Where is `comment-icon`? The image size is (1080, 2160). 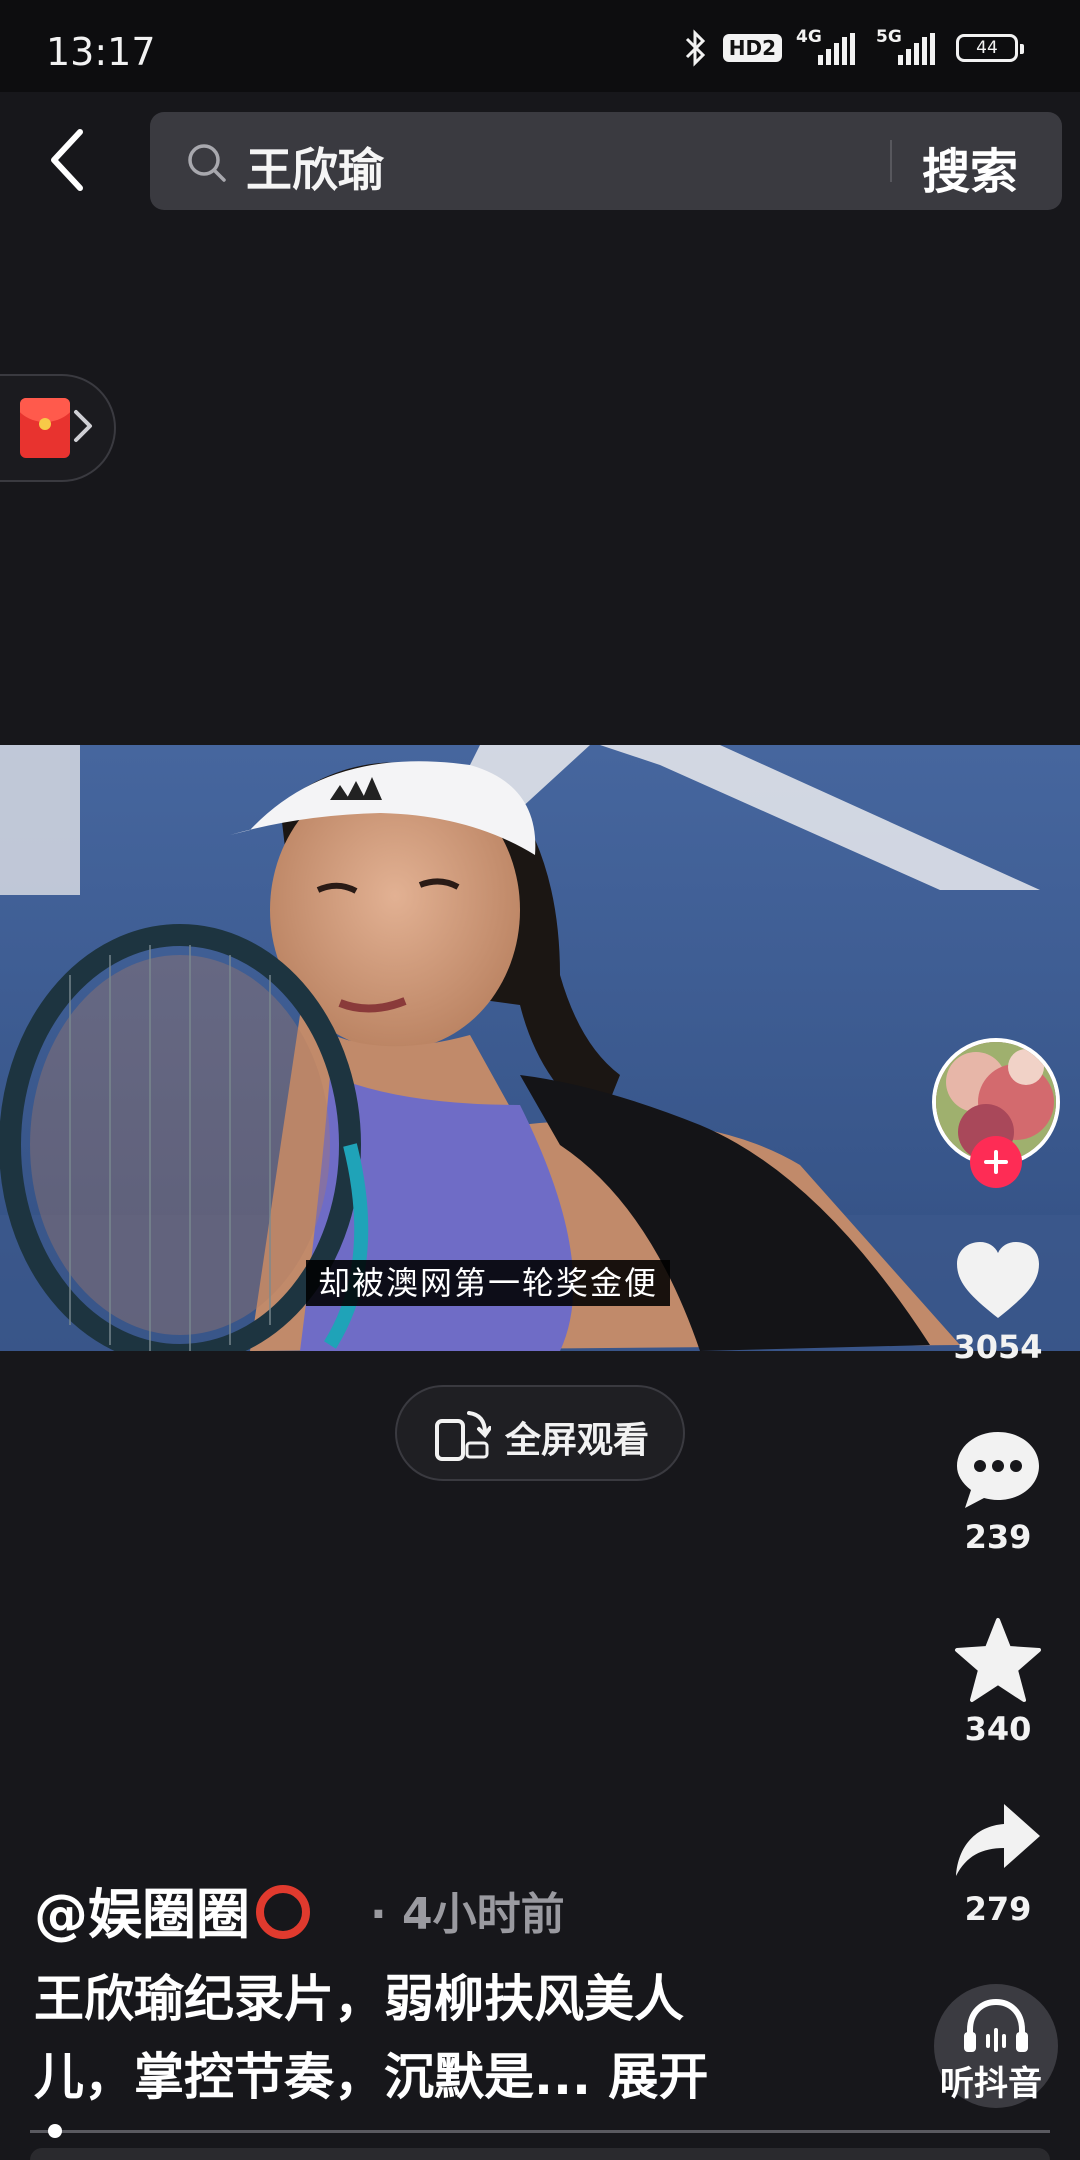 comment-icon is located at coordinates (998, 1470).